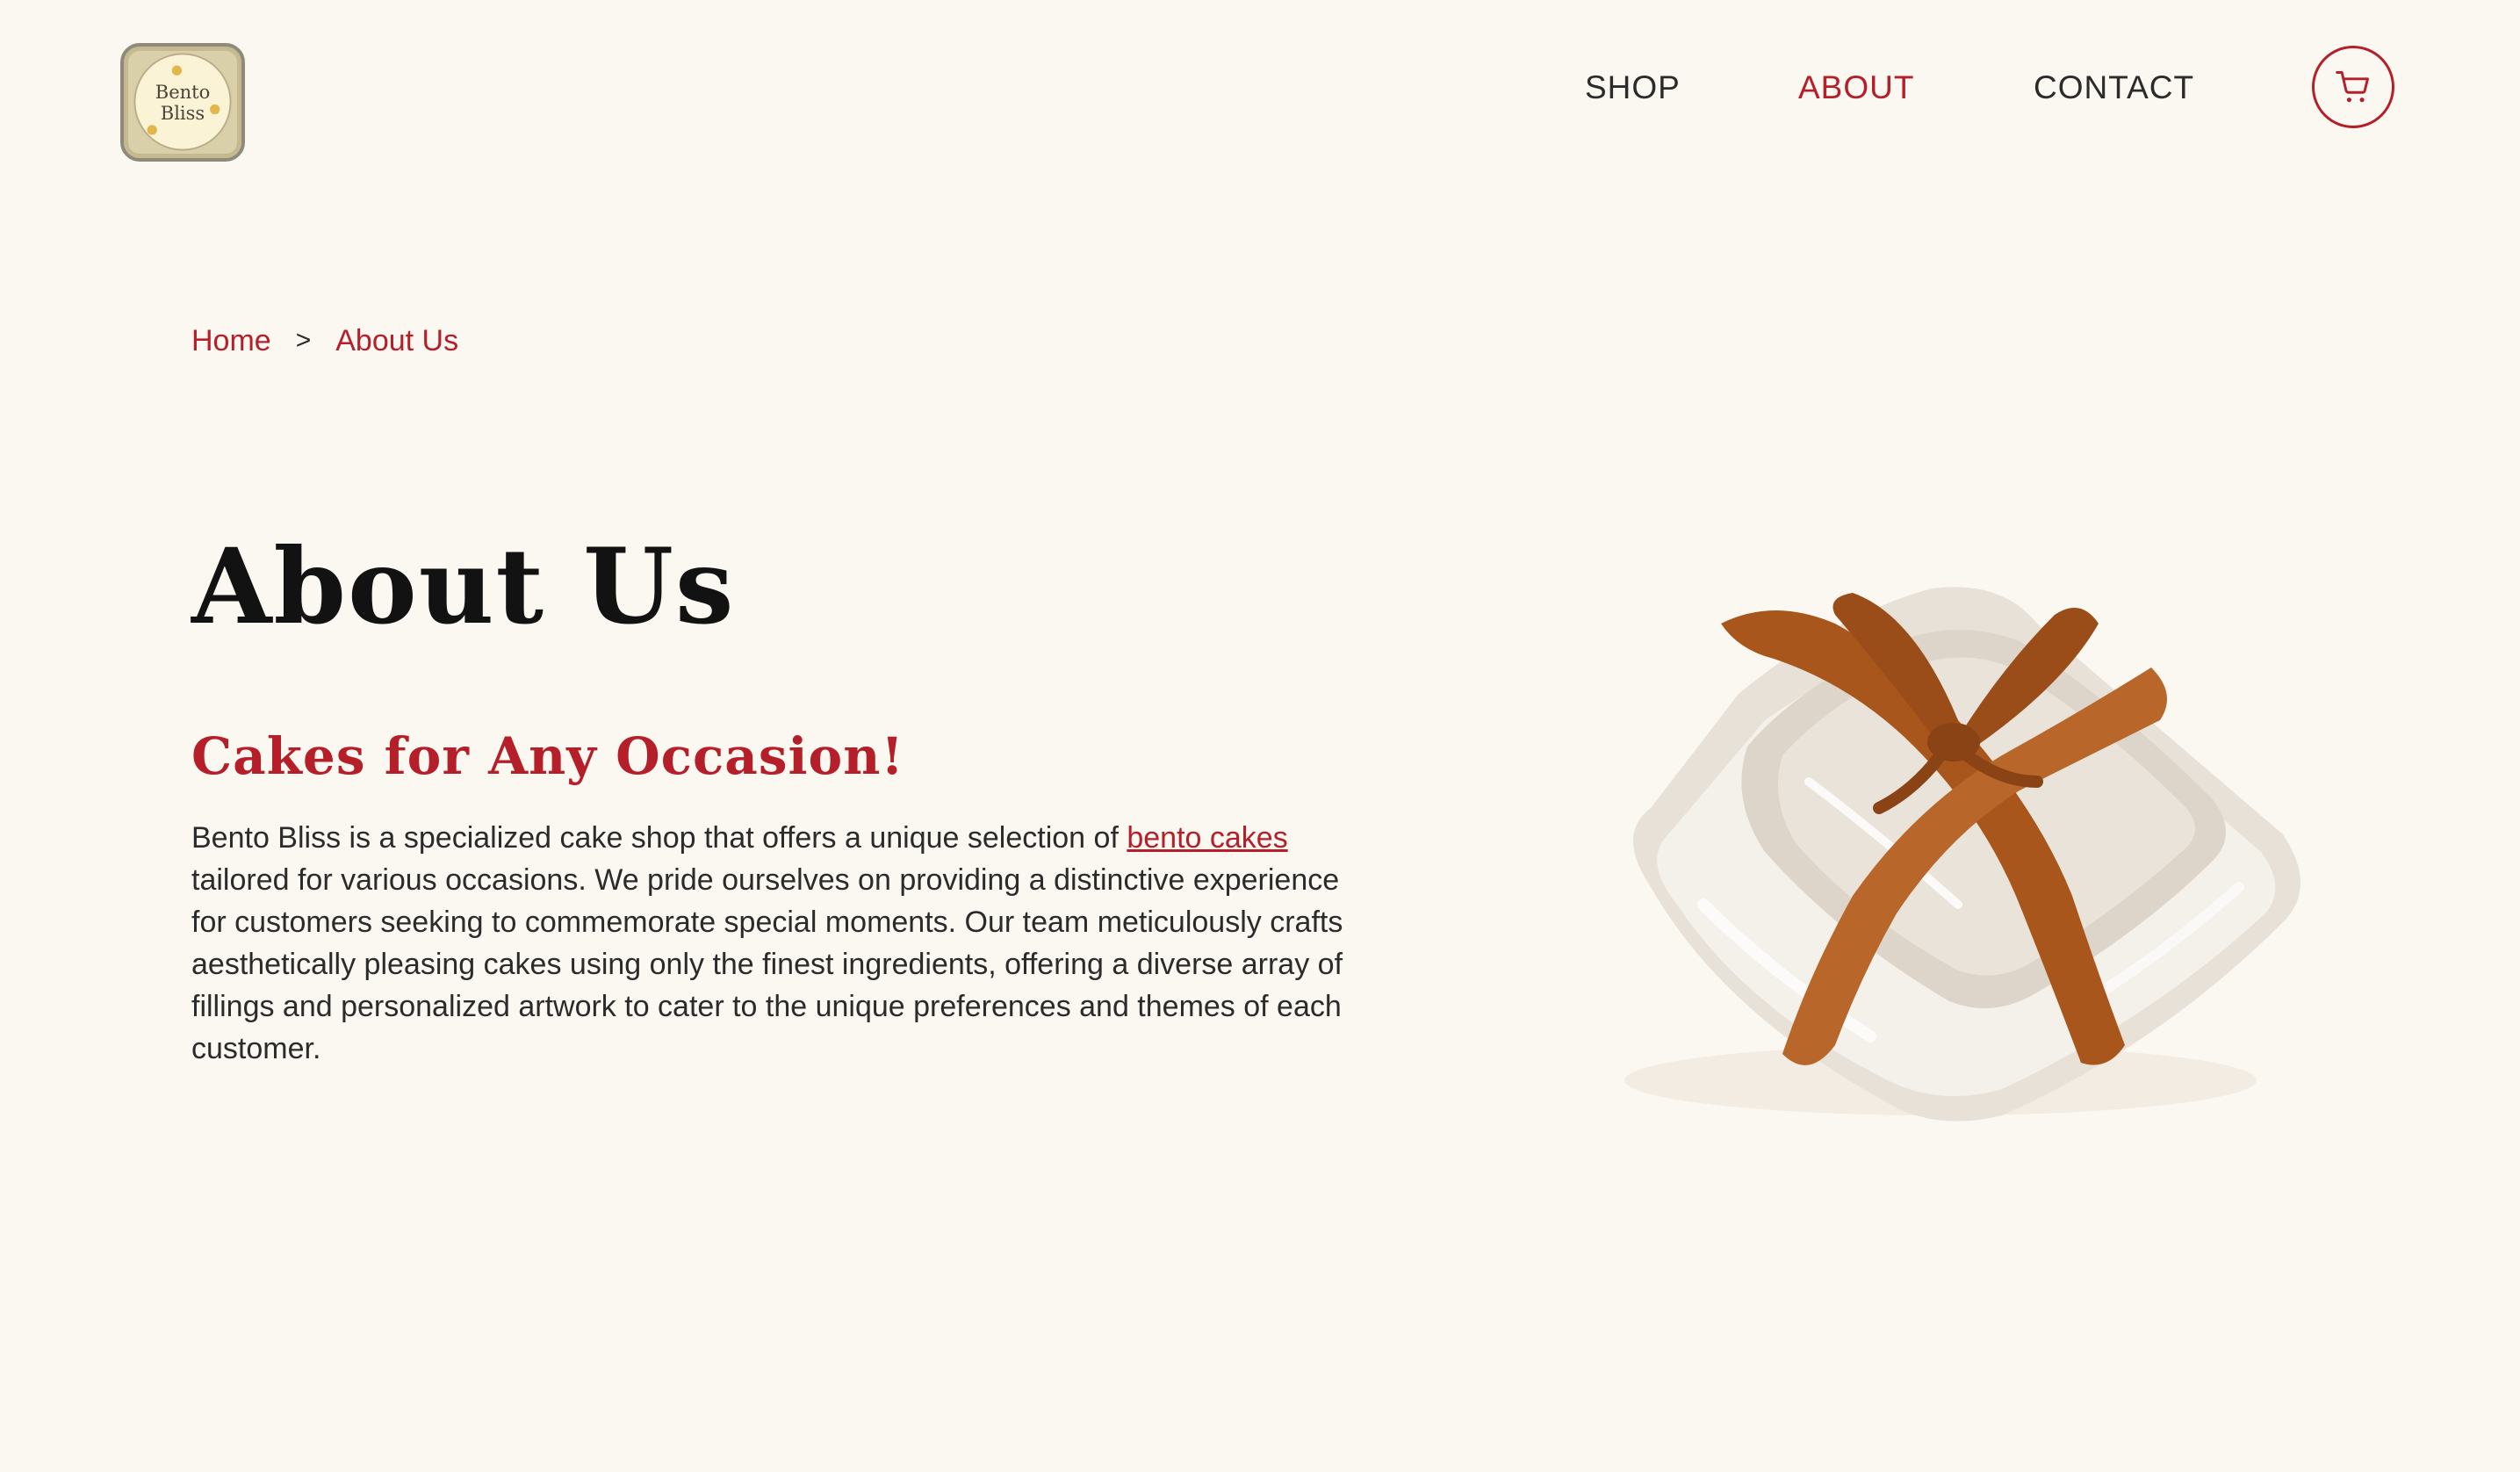  Describe the element at coordinates (1633, 88) in the screenshot. I see `nav-shop: SHOP` at that location.